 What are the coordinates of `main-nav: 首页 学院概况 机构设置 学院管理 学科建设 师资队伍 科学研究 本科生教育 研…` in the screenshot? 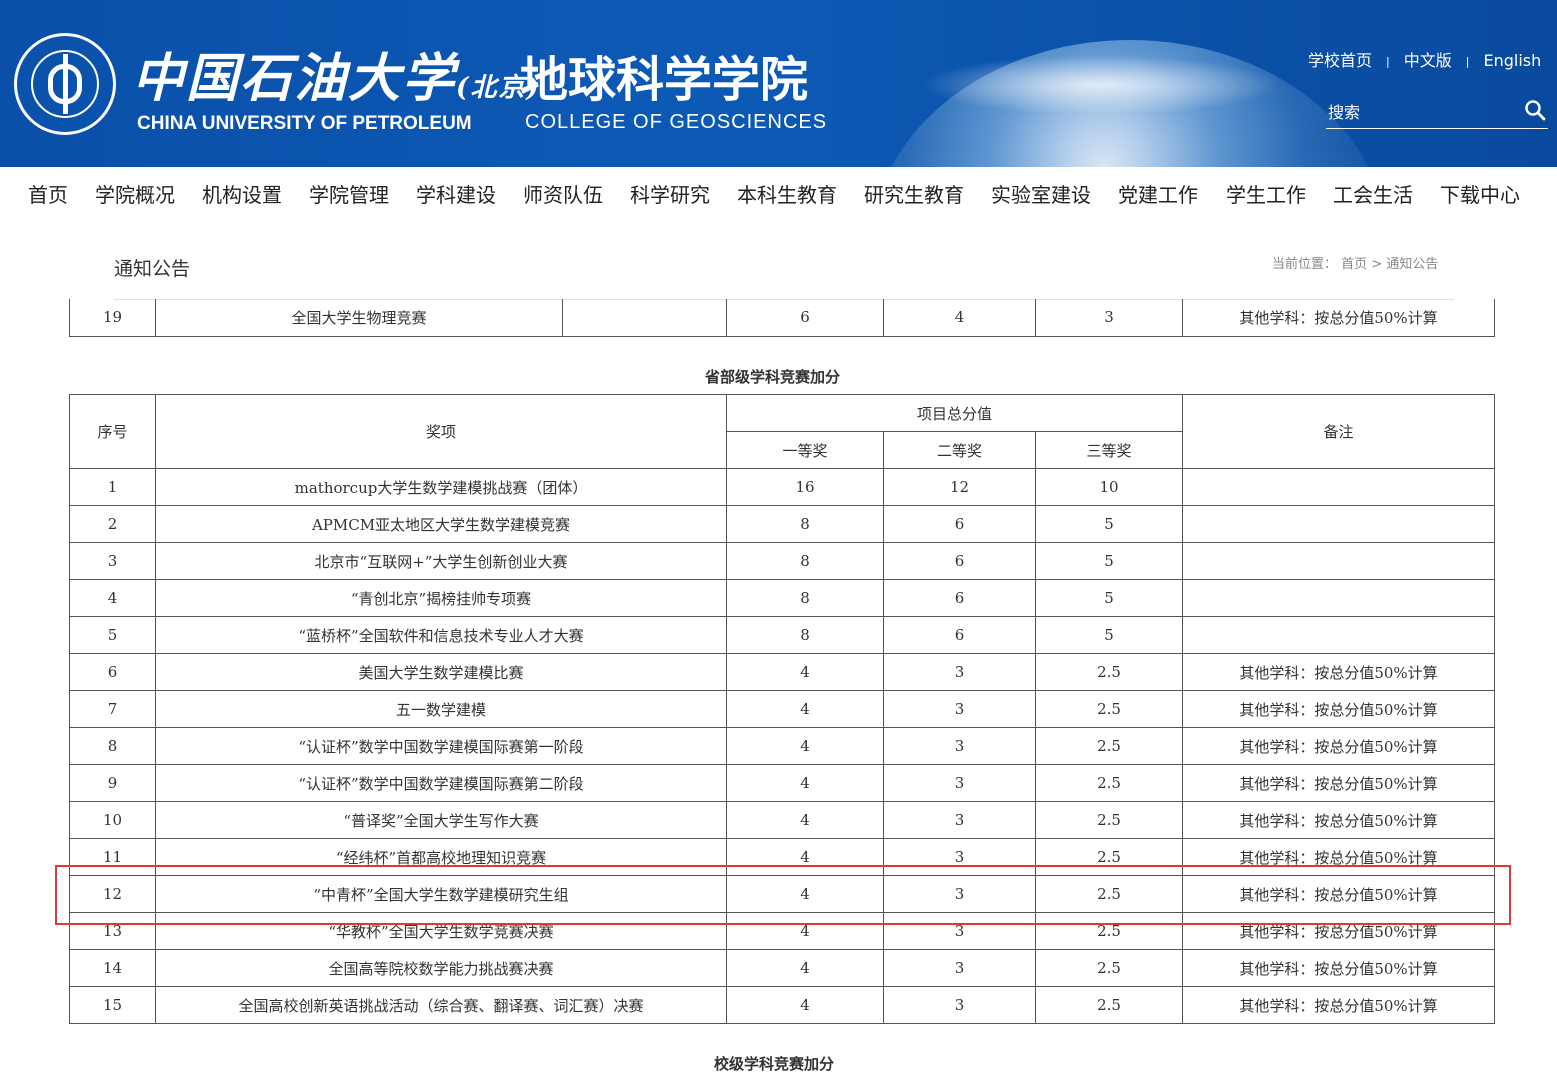 It's located at (778, 192).